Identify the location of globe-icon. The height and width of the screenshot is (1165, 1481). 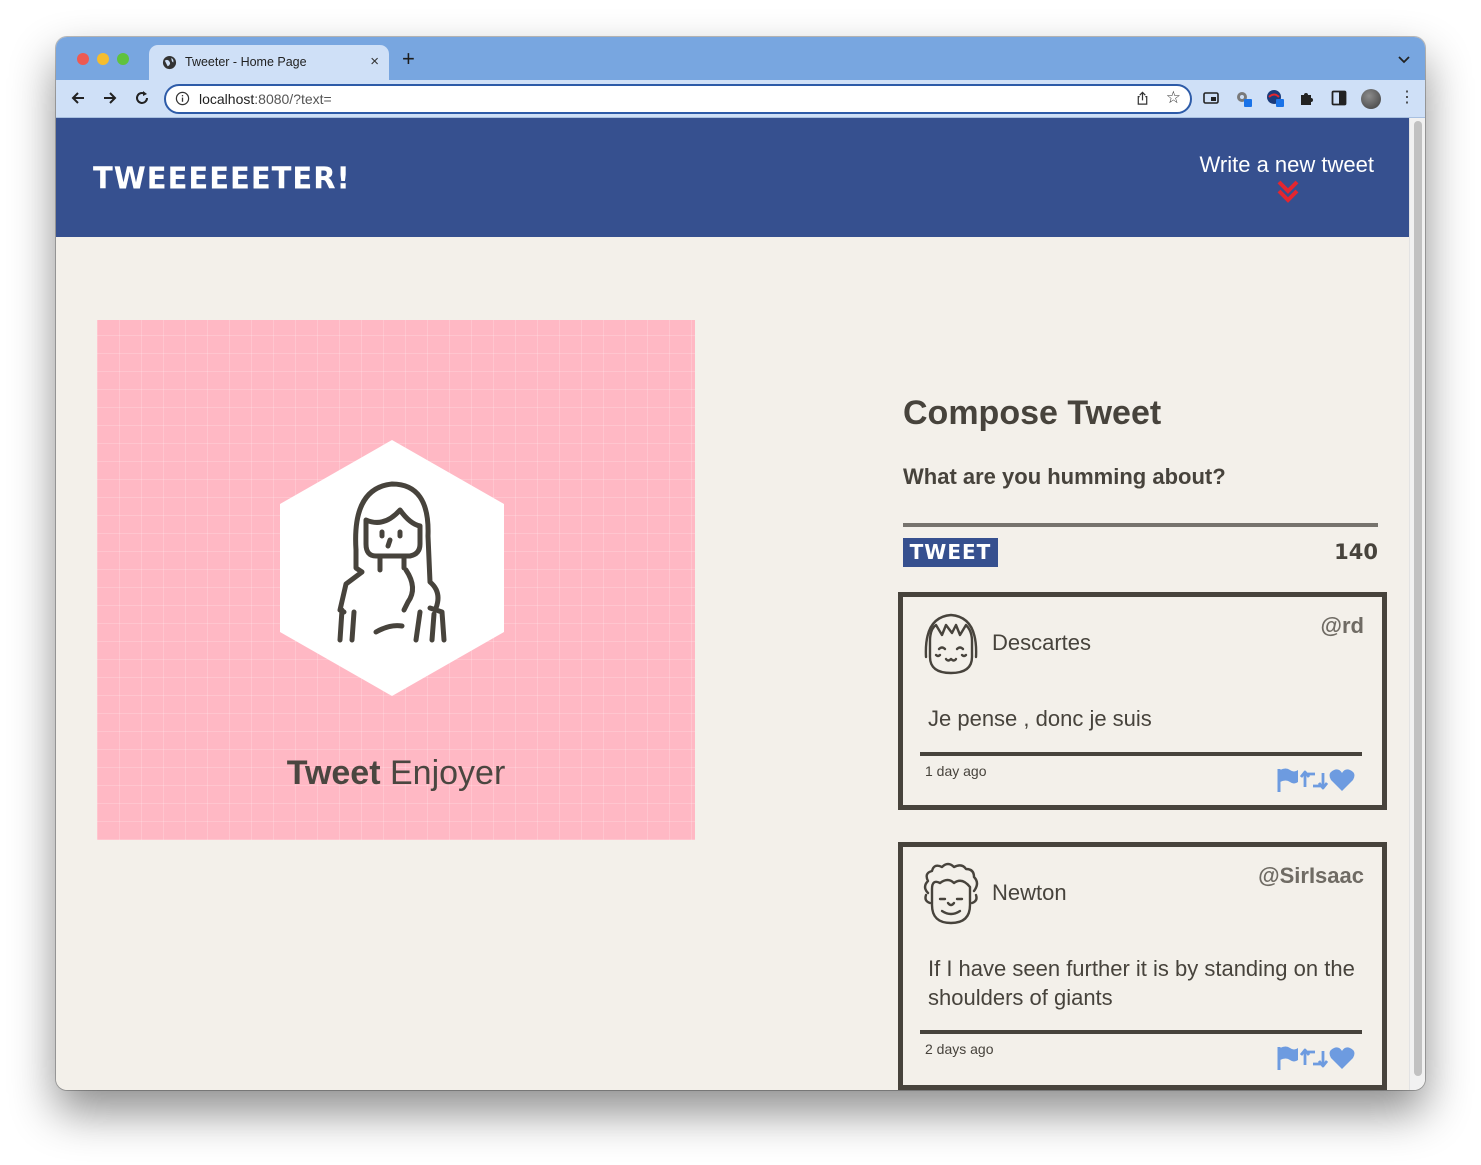
(169, 62).